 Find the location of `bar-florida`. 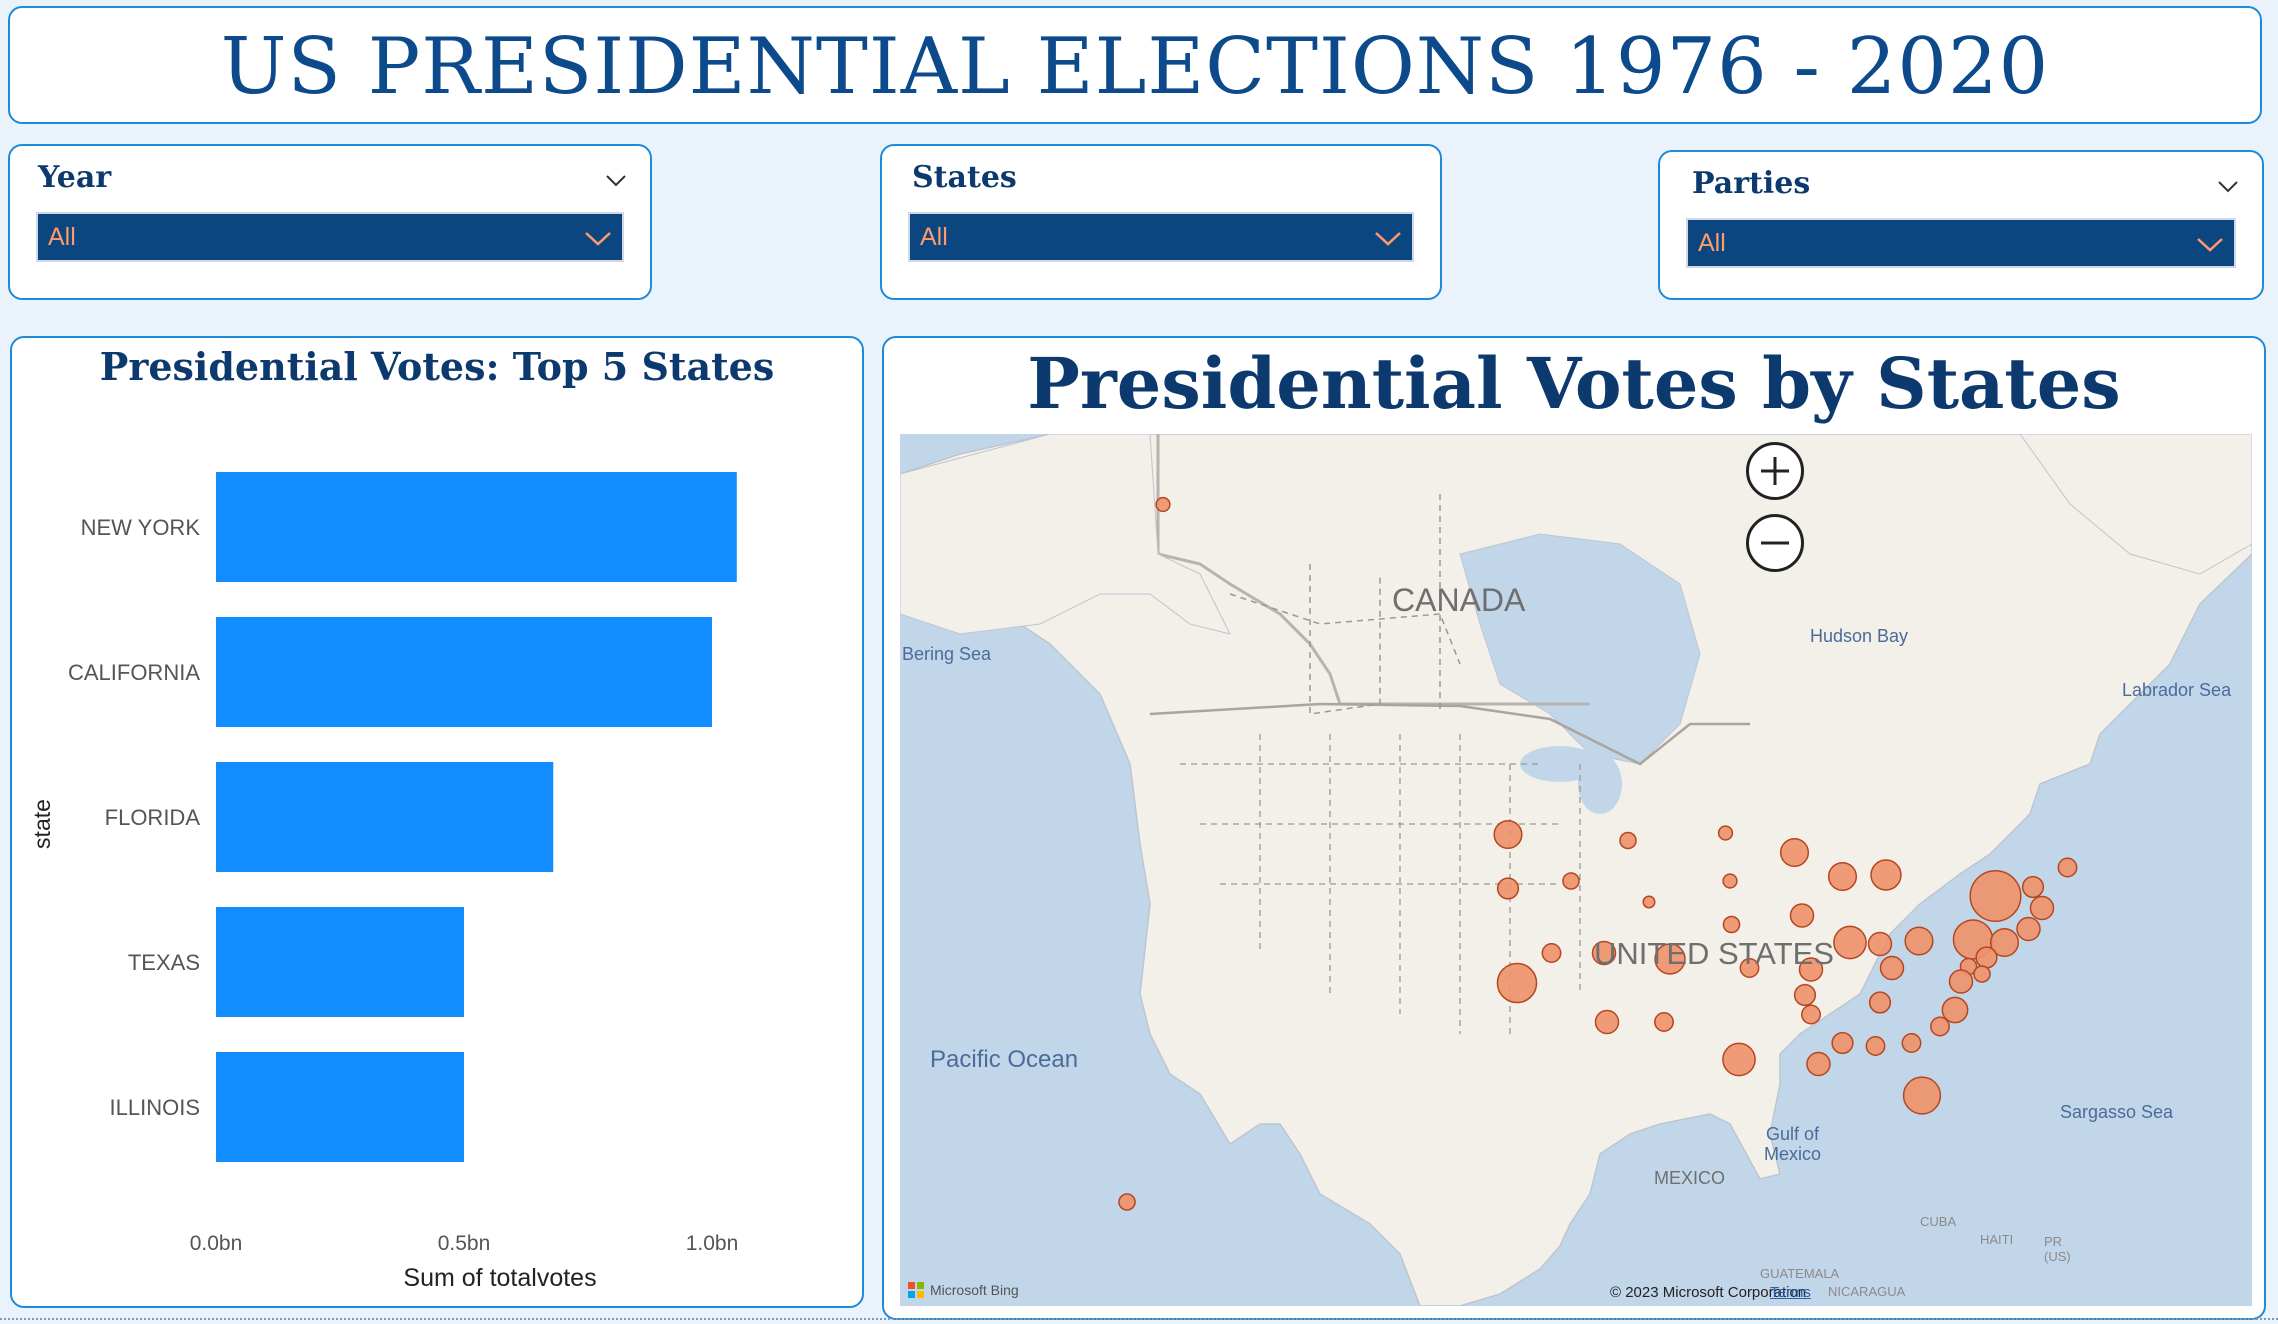

bar-florida is located at coordinates (385, 817).